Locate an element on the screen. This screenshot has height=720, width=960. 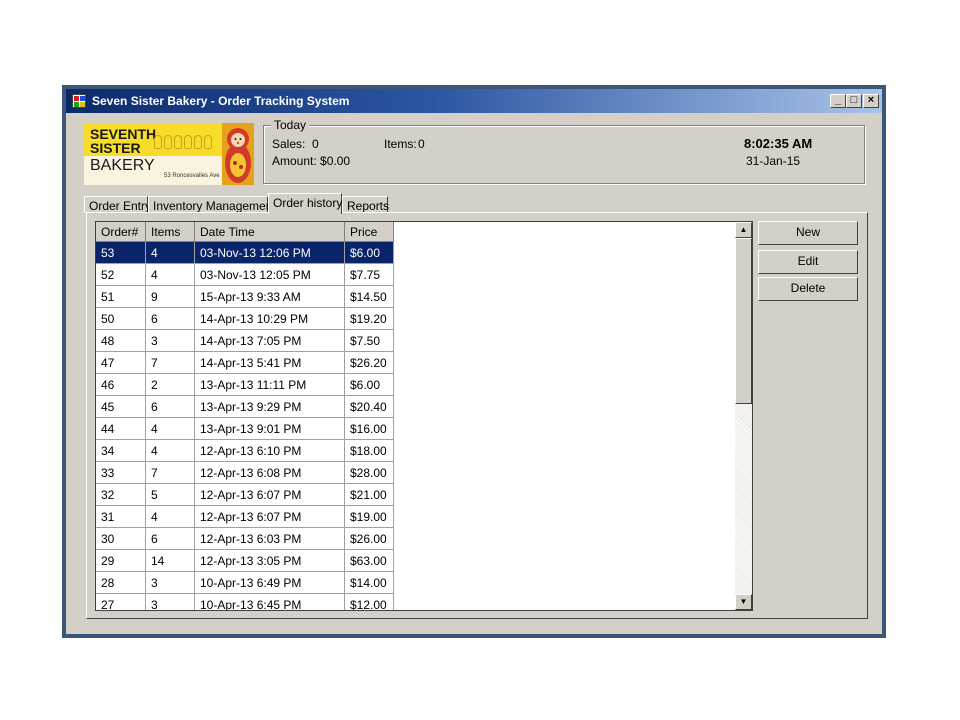
table-cell: 53 is located at coordinates (121, 252).